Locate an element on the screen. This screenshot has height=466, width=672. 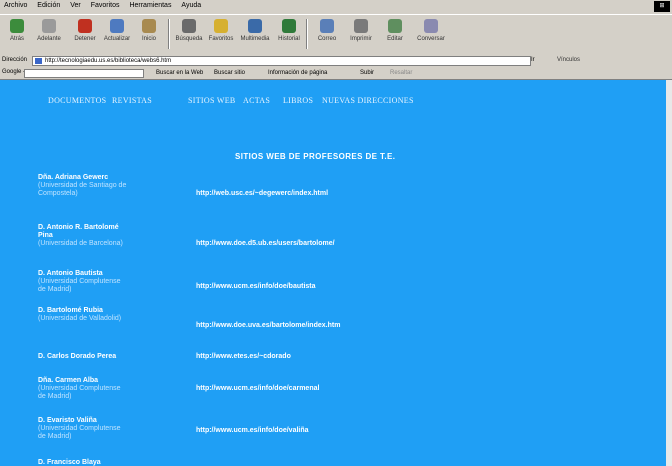
edit-button: Editar is located at coordinates (395, 29).